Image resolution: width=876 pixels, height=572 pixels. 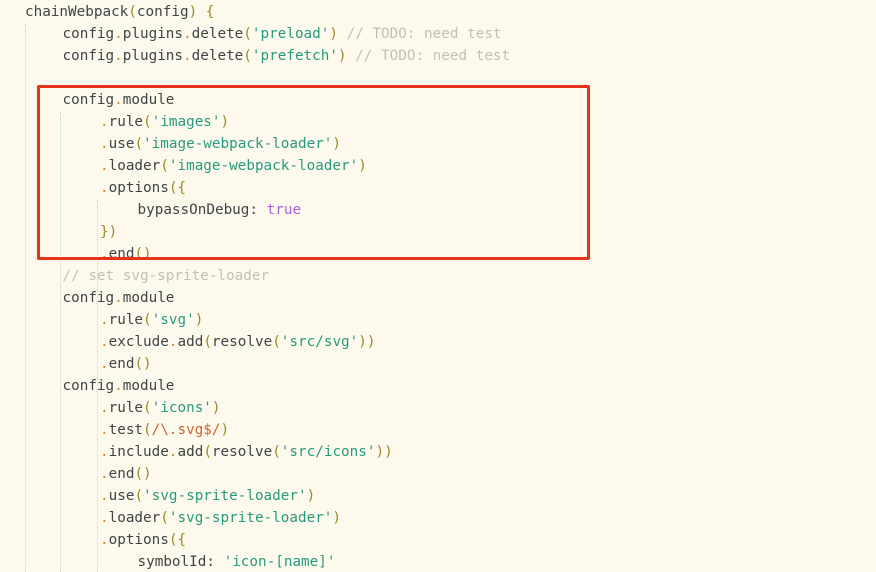 What do you see at coordinates (438, 561) in the screenshot?
I see `code-line: symbolId: 'icon-[name]'` at bounding box center [438, 561].